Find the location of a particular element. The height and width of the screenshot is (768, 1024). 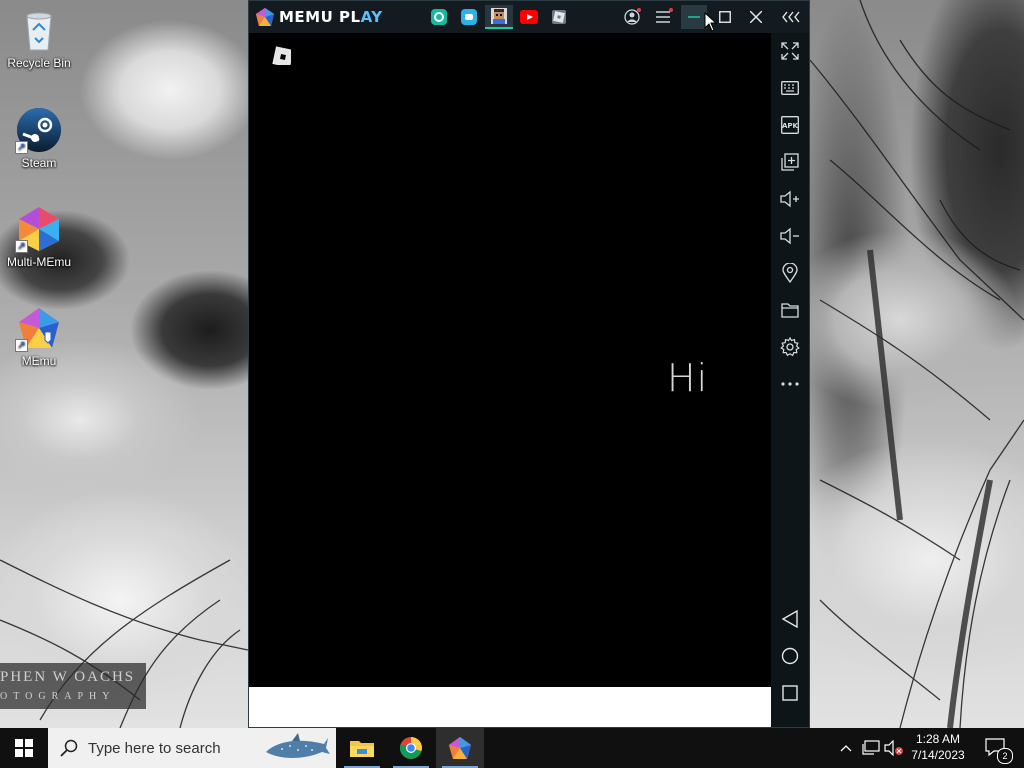

shared-folder-button is located at coordinates (790, 310).